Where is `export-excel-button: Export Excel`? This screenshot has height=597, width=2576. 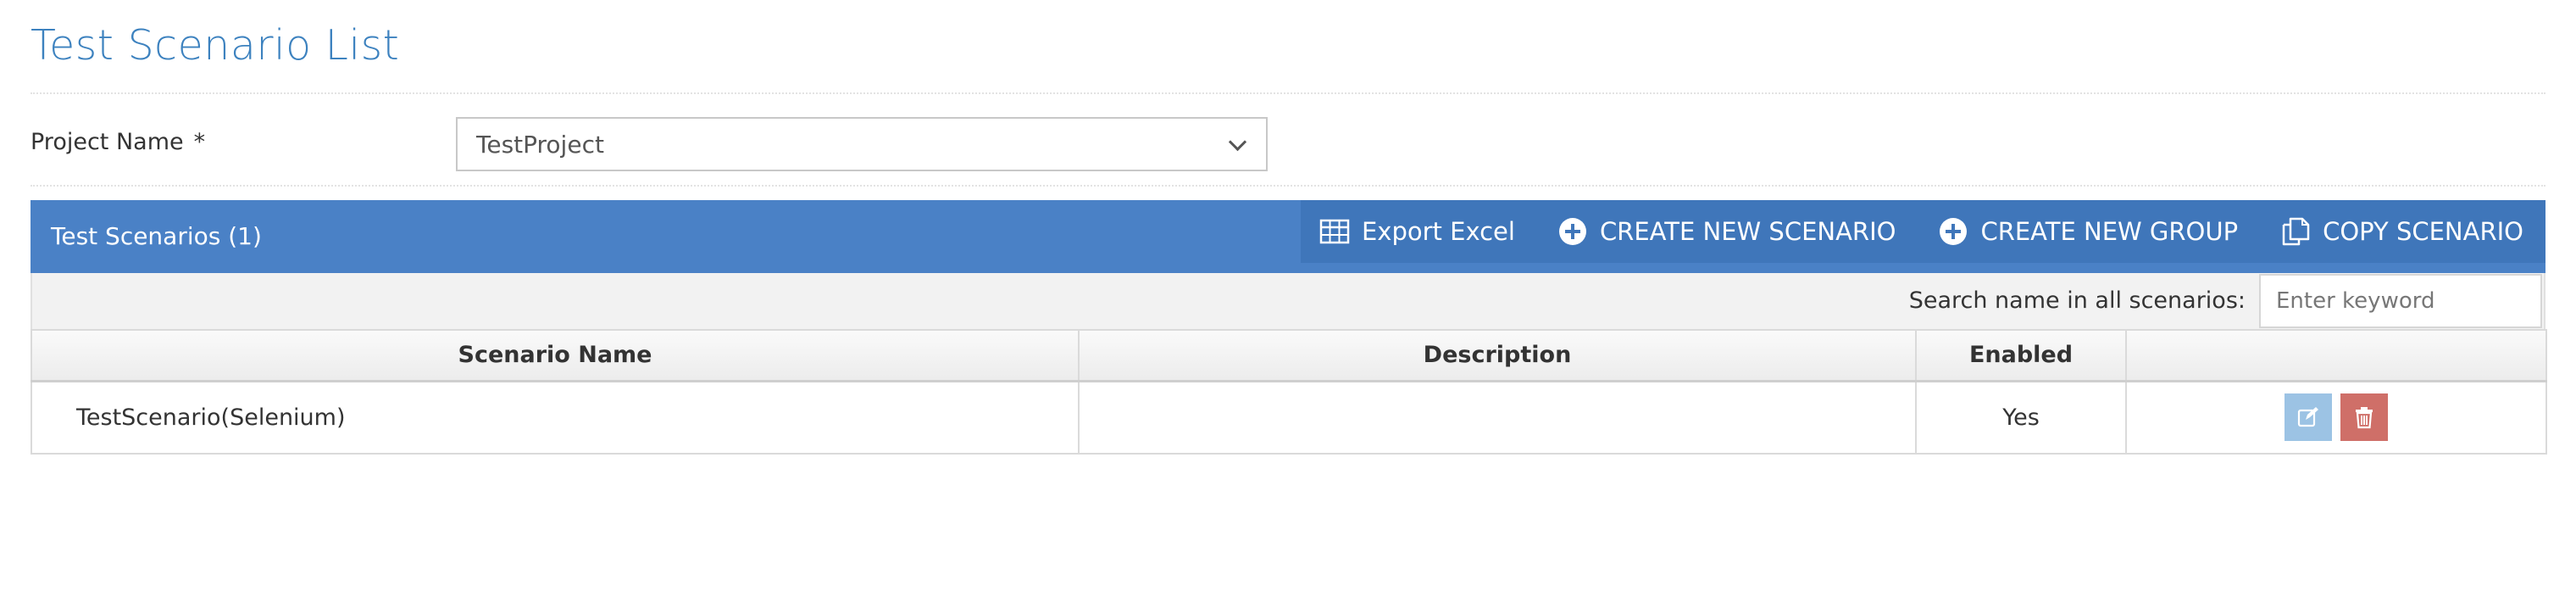 export-excel-button: Export Excel is located at coordinates (1417, 231).